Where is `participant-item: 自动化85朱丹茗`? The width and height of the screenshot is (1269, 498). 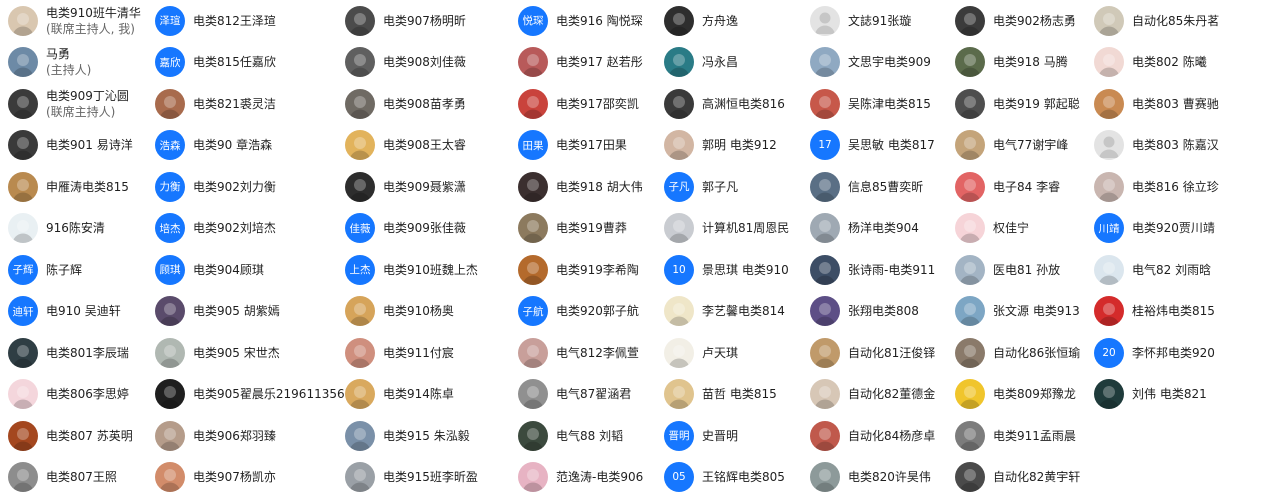
participant-item: 自动化85朱丹茗 is located at coordinates (1179, 21).